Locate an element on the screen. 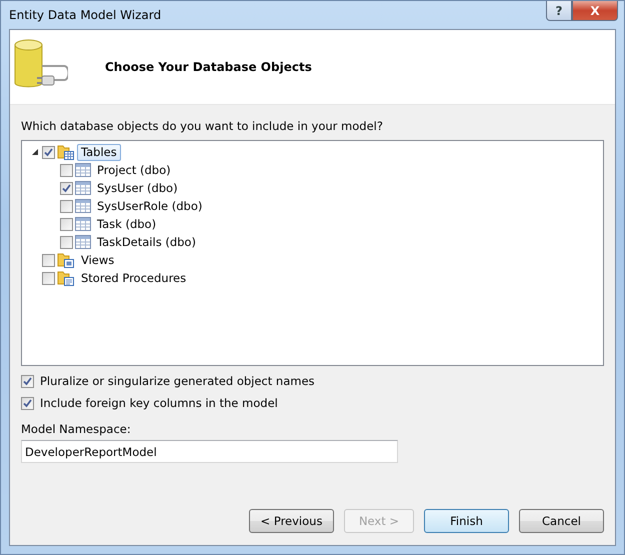 This screenshot has height=555, width=625. prompt-text: Which database objects do you want to include in your model? is located at coordinates (202, 126).